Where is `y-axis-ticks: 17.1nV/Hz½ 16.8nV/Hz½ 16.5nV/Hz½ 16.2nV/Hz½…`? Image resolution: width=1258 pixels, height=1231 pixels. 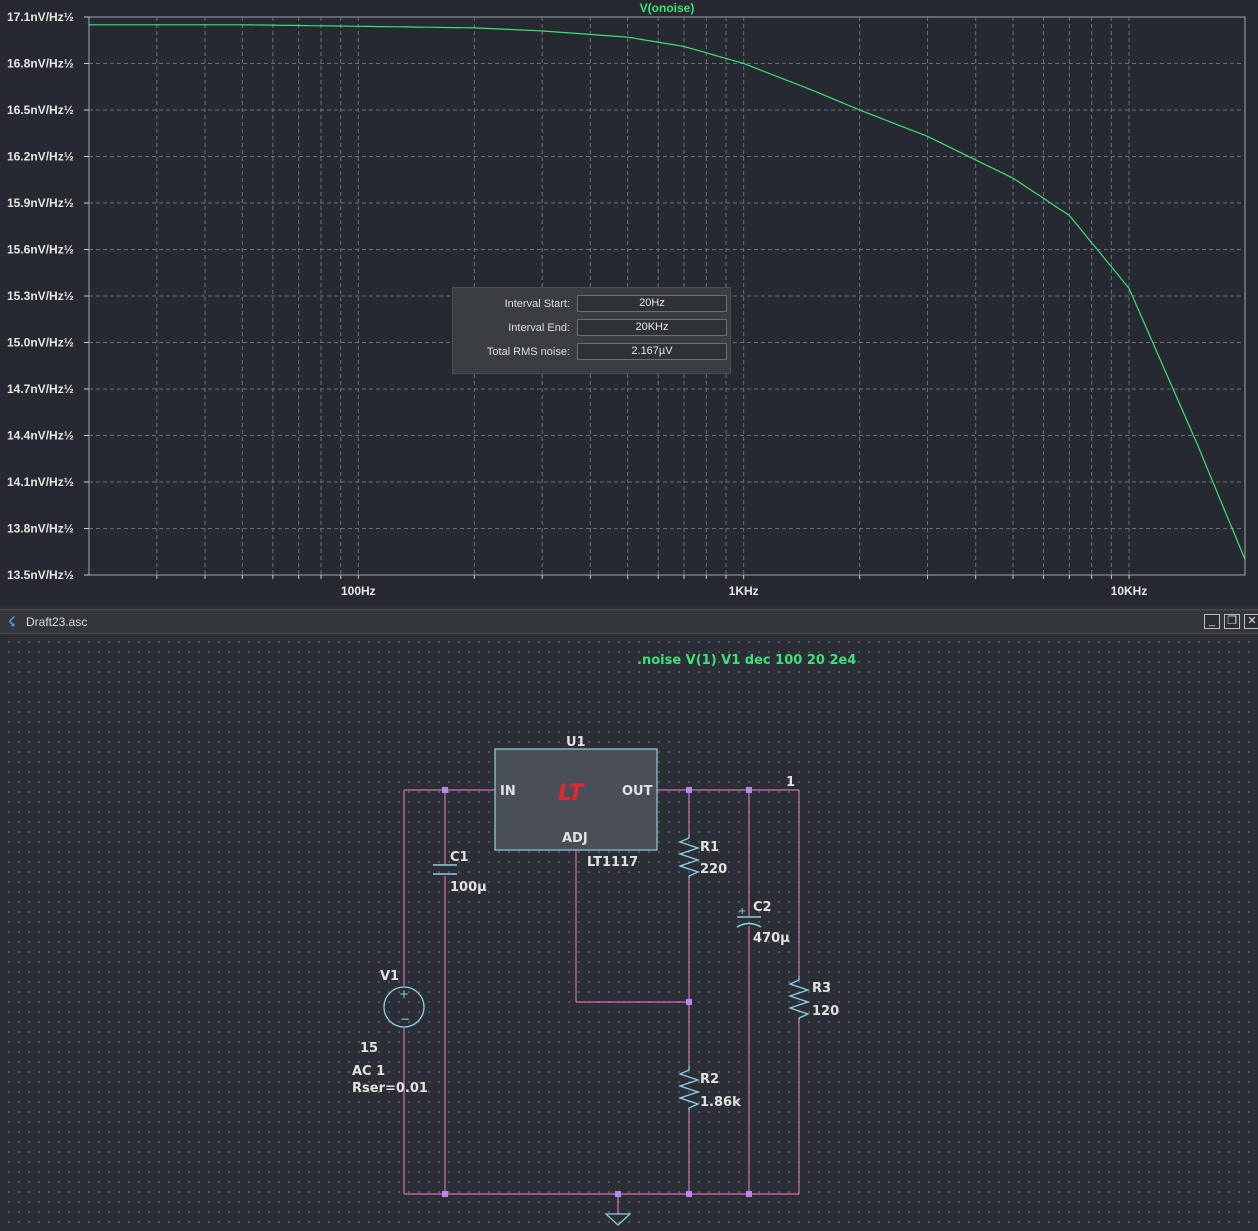
y-axis-ticks: 17.1nV/Hz½ 16.8nV/Hz½ 16.5nV/Hz½ 16.2nV/Hz½… is located at coordinates (40, 296).